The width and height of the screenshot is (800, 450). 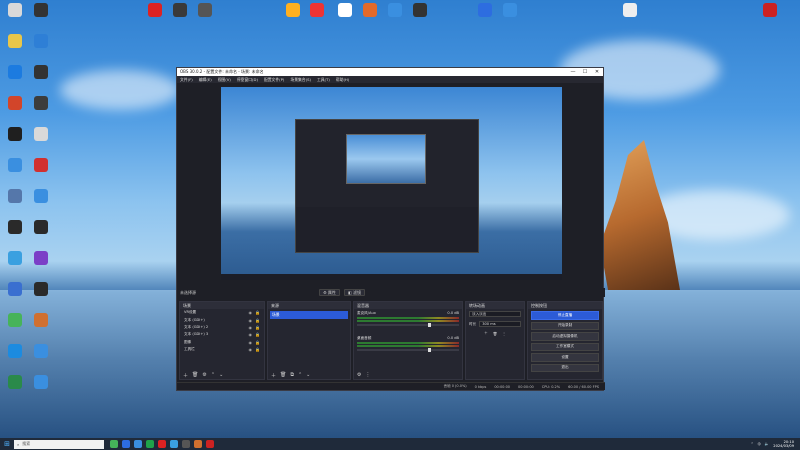 I want to click on properties-button: ⚙ 属性, so click(x=329, y=292).